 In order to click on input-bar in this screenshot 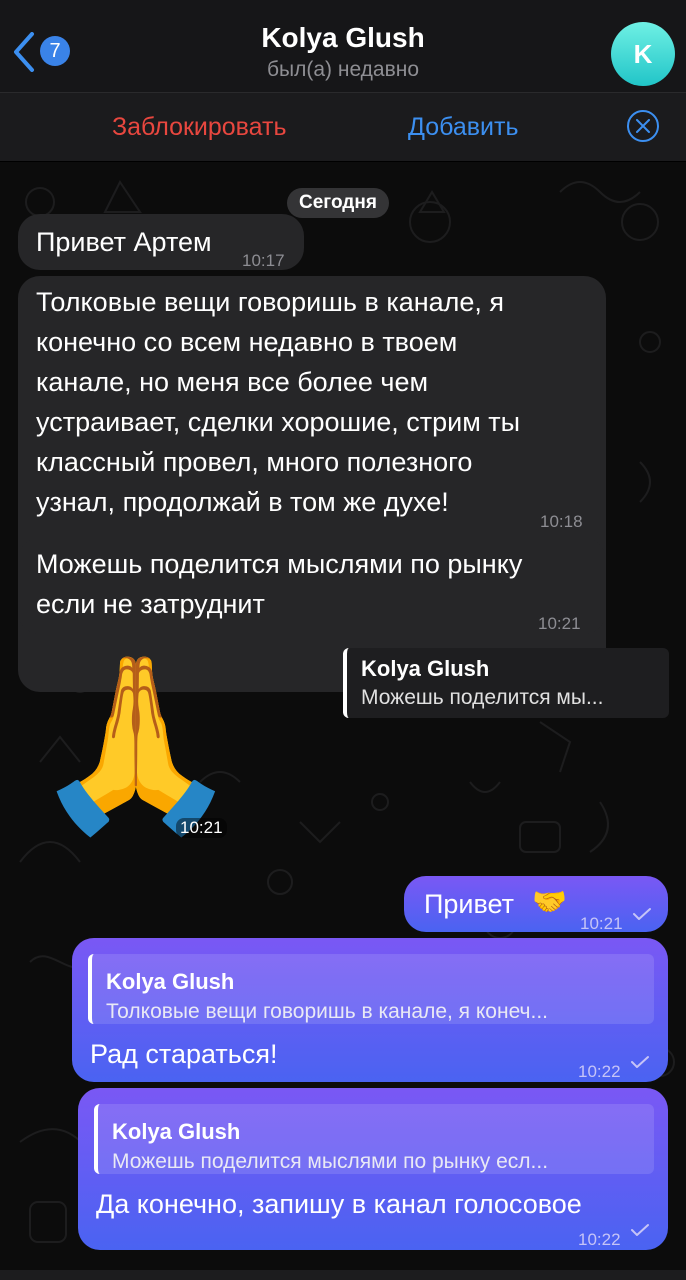, I will do `click(343, 1275)`.